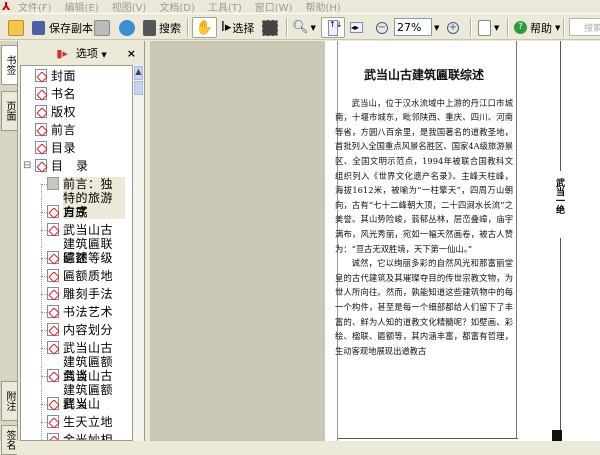 This screenshot has width=600, height=455. I want to click on acrobat-logo-icon: ⅄, so click(6, 6).